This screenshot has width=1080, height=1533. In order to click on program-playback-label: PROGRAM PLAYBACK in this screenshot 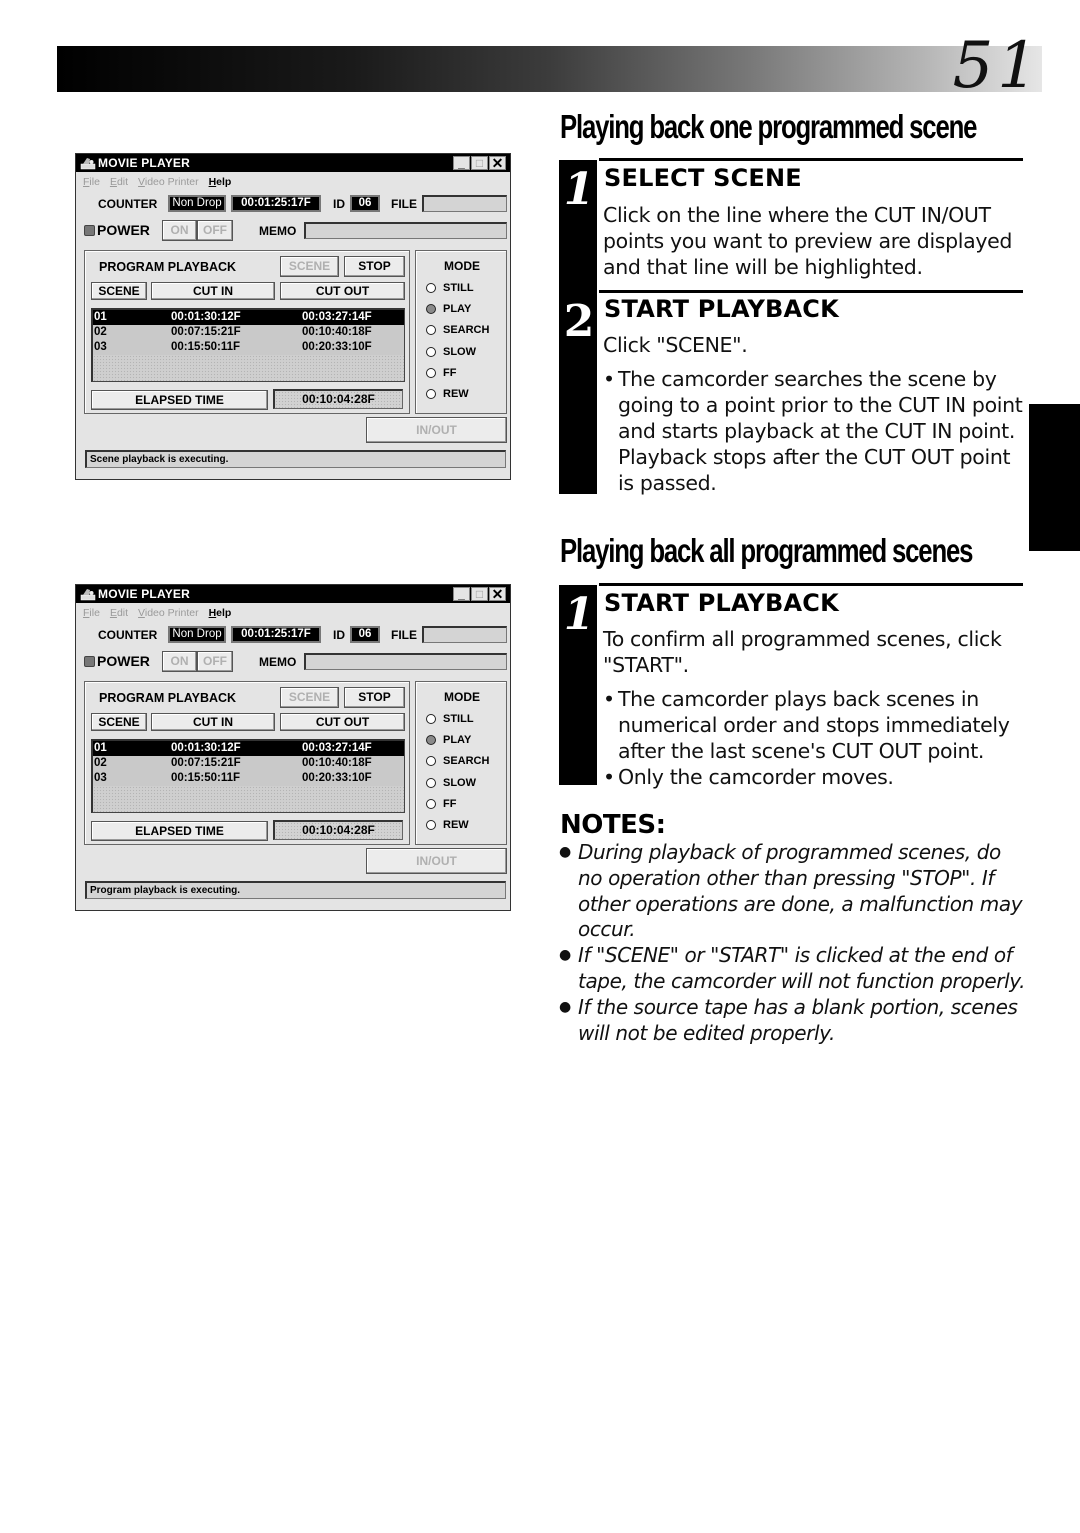, I will do `click(168, 698)`.